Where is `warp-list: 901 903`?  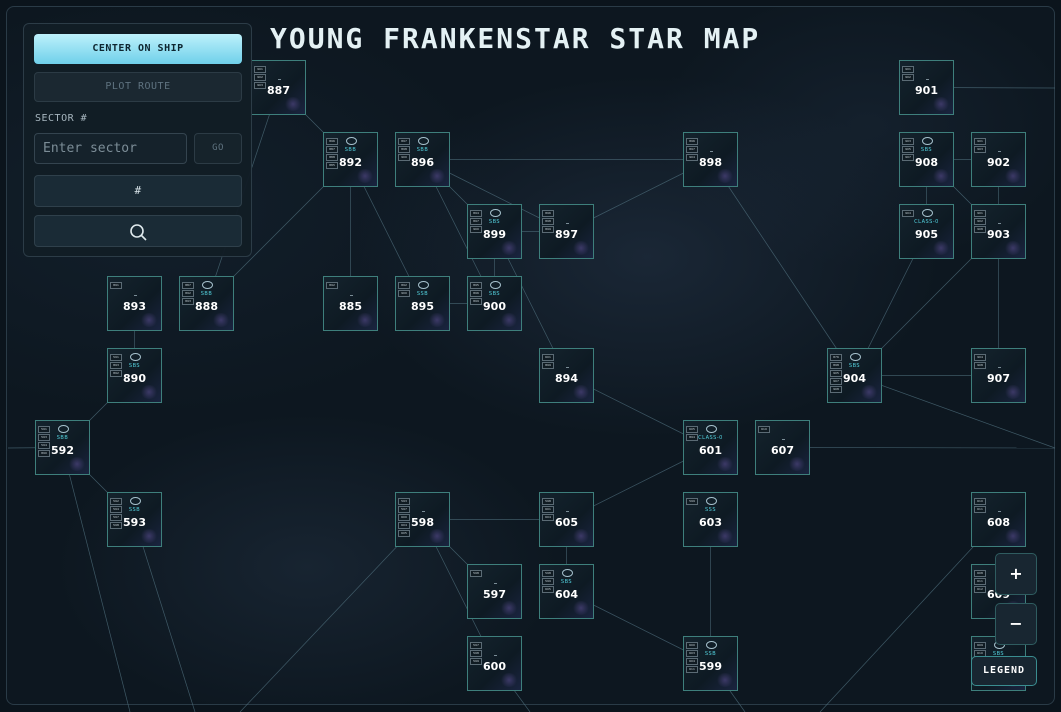
warp-list: 901 903 is located at coordinates (980, 145).